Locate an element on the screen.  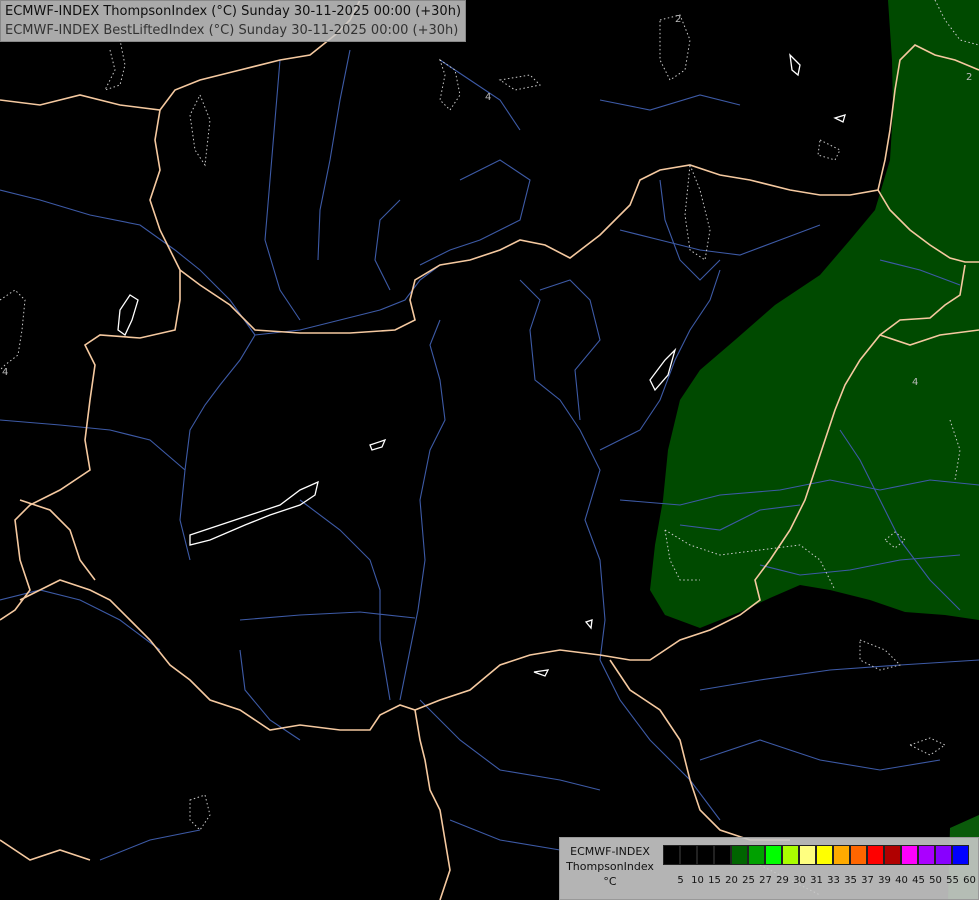
legend-color-bar is located at coordinates (816, 855).